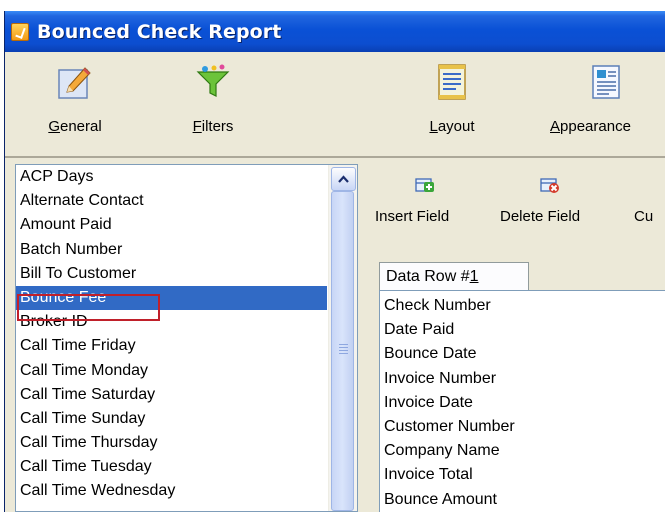 The height and width of the screenshot is (512, 665). What do you see at coordinates (75, 126) in the screenshot?
I see `general-label: General` at bounding box center [75, 126].